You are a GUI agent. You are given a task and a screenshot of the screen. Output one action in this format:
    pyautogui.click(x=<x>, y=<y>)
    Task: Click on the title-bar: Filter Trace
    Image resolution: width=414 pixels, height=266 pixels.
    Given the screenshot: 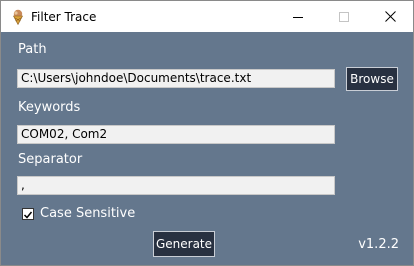 What is the action you would take?
    pyautogui.click(x=207, y=16)
    